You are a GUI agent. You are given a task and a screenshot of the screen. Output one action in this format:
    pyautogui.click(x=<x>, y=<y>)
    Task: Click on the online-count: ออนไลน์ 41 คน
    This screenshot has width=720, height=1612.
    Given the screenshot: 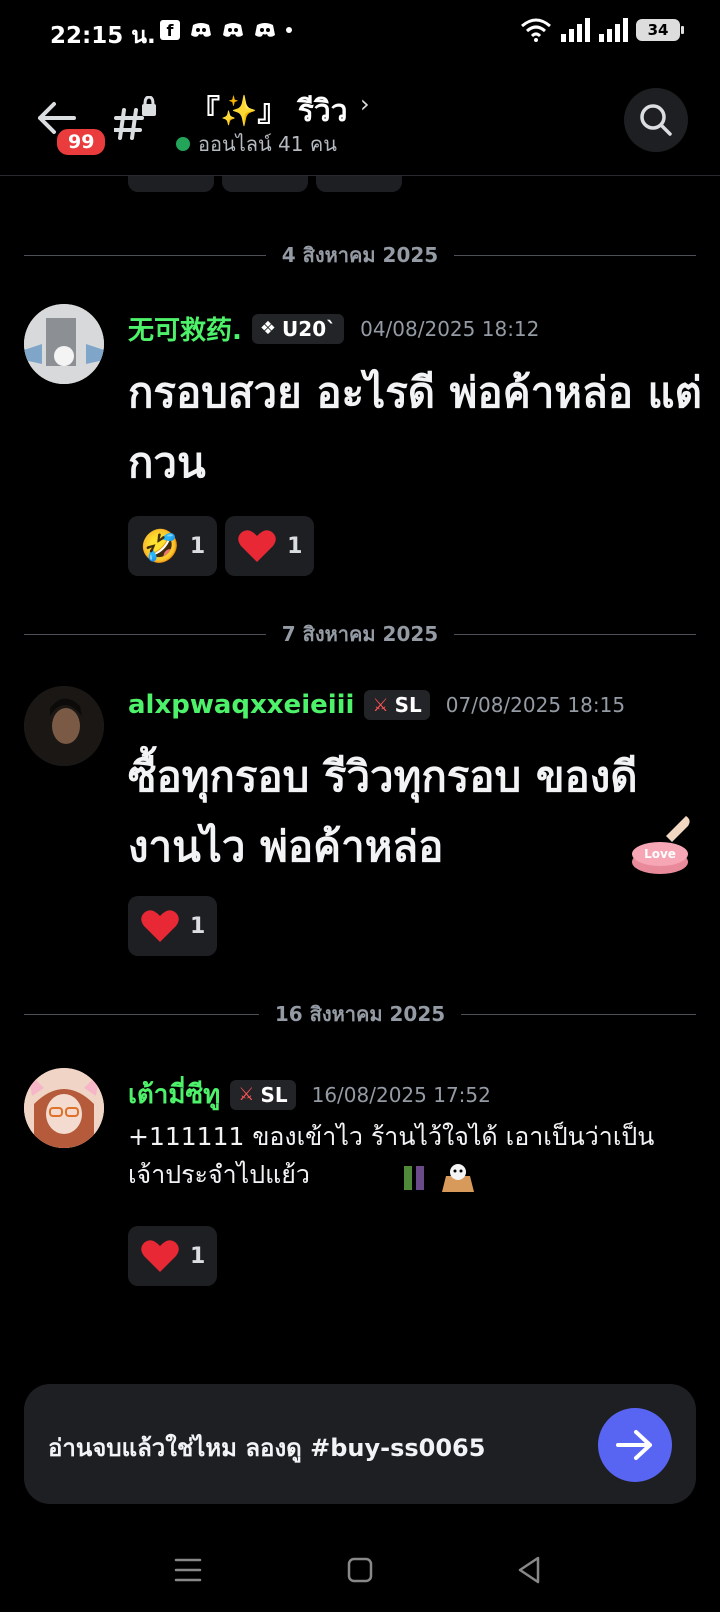 What is the action you would take?
    pyautogui.click(x=267, y=144)
    